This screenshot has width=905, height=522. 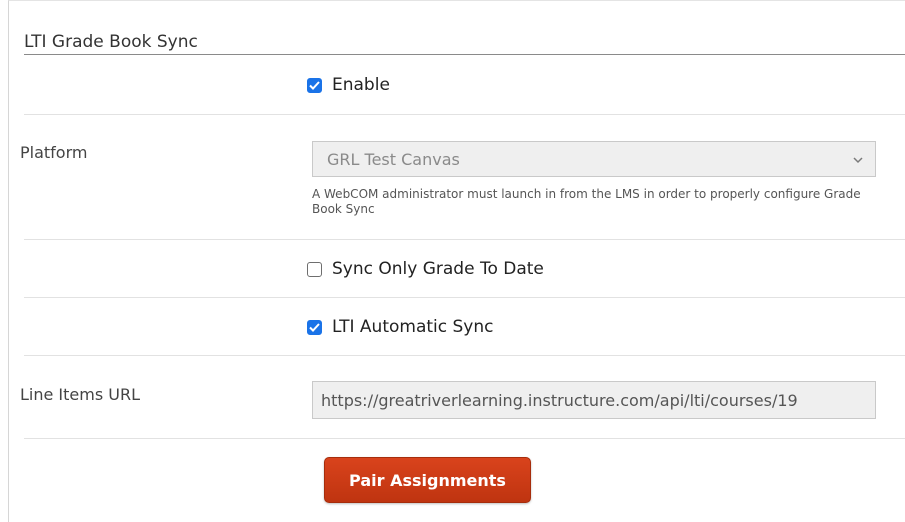 What do you see at coordinates (413, 327) in the screenshot?
I see `auto-sync-label: LTI Automatic Sync` at bounding box center [413, 327].